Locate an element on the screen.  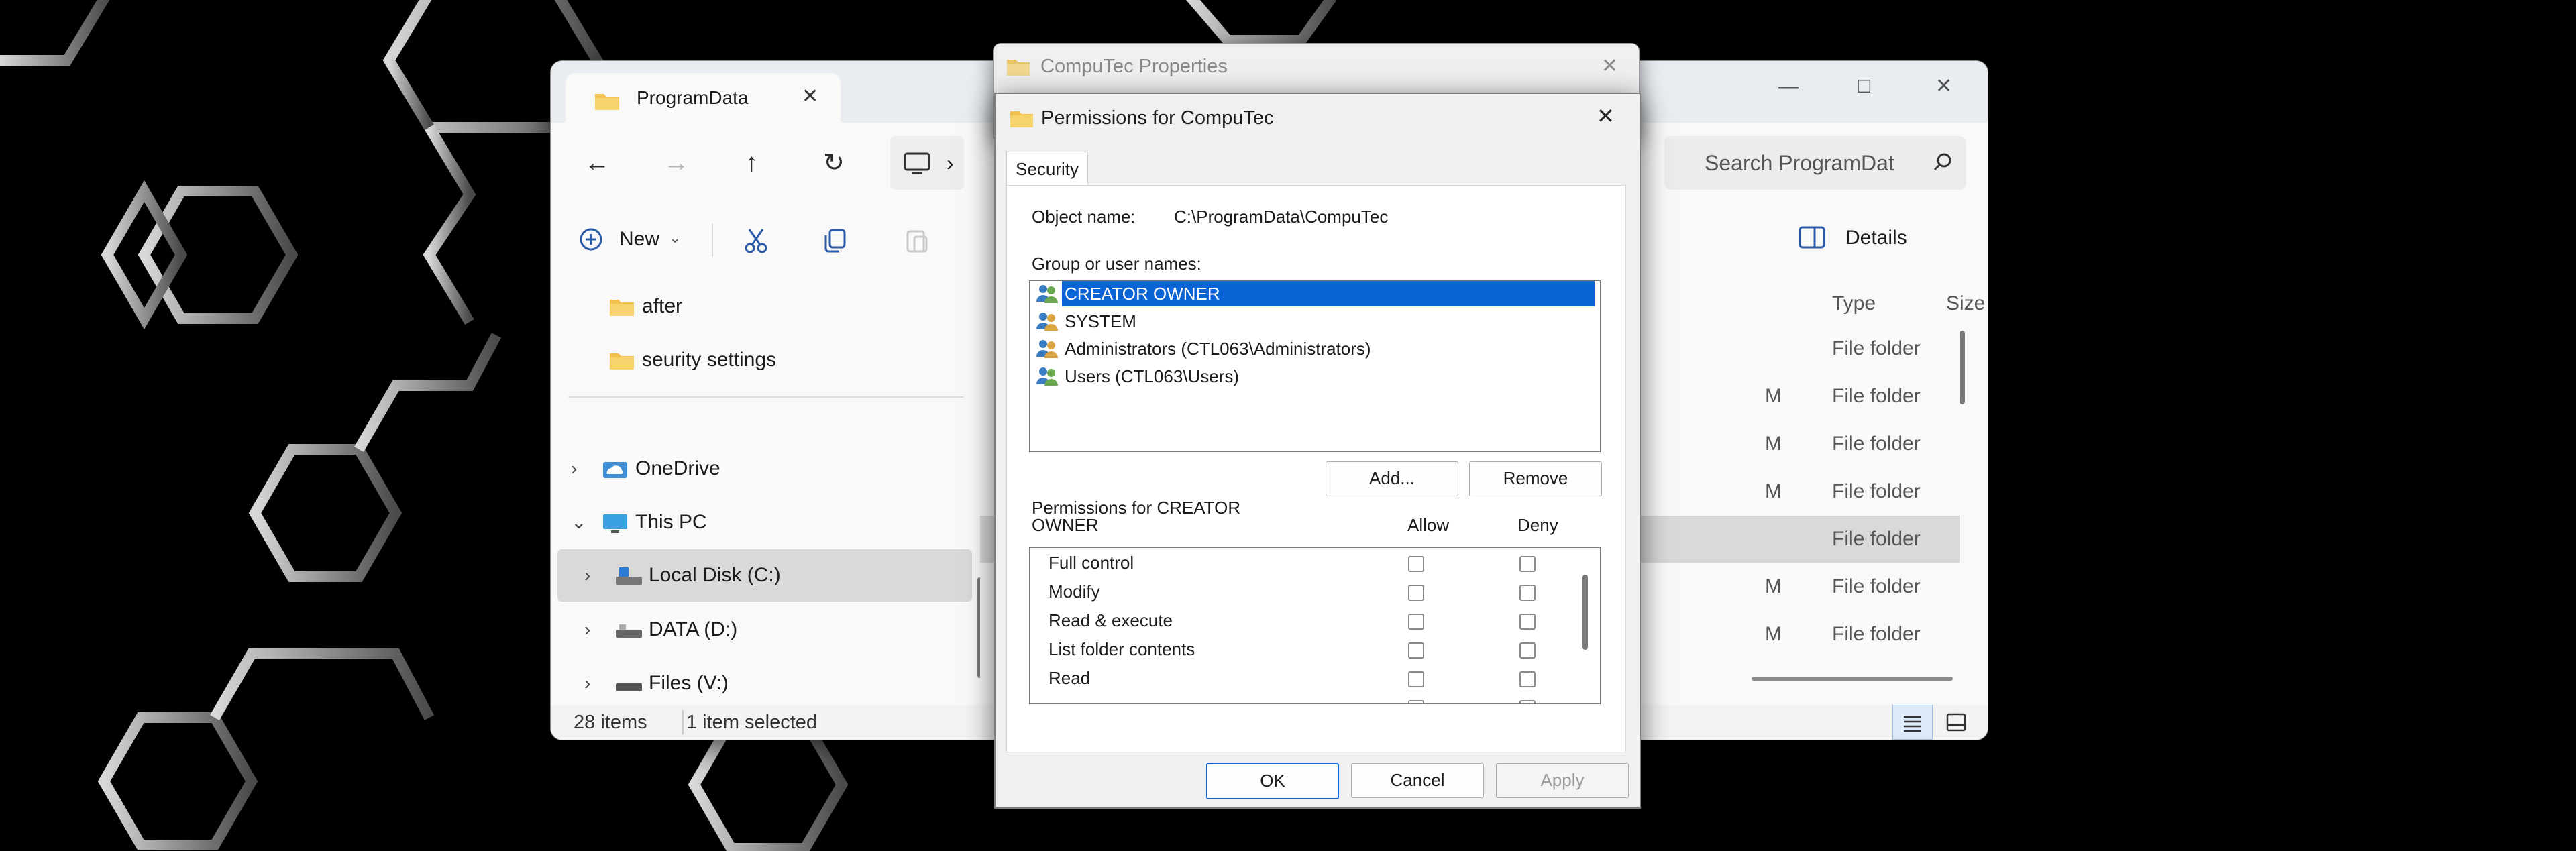
column-header-type: Type is located at coordinates (1854, 303).